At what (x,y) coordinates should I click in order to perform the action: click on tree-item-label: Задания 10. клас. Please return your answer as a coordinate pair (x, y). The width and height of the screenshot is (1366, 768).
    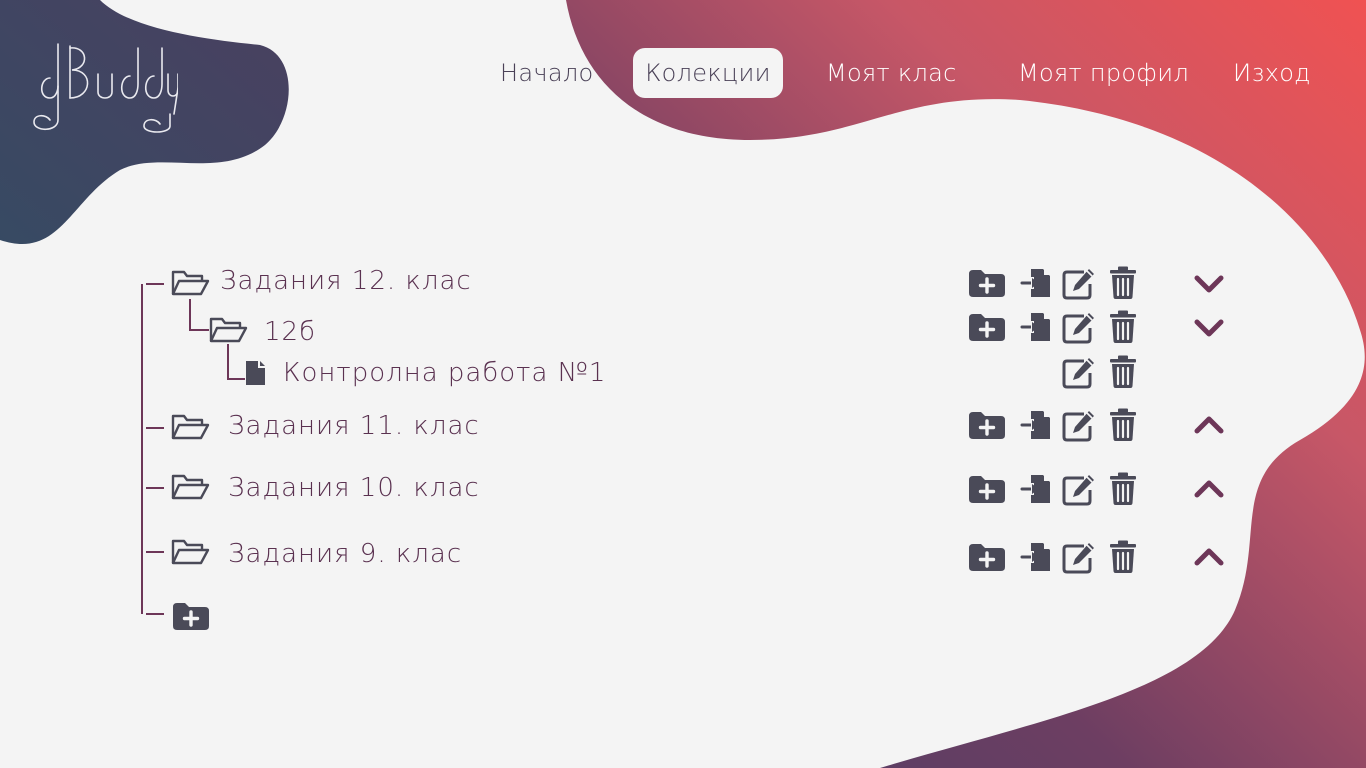
    Looking at the image, I should click on (354, 488).